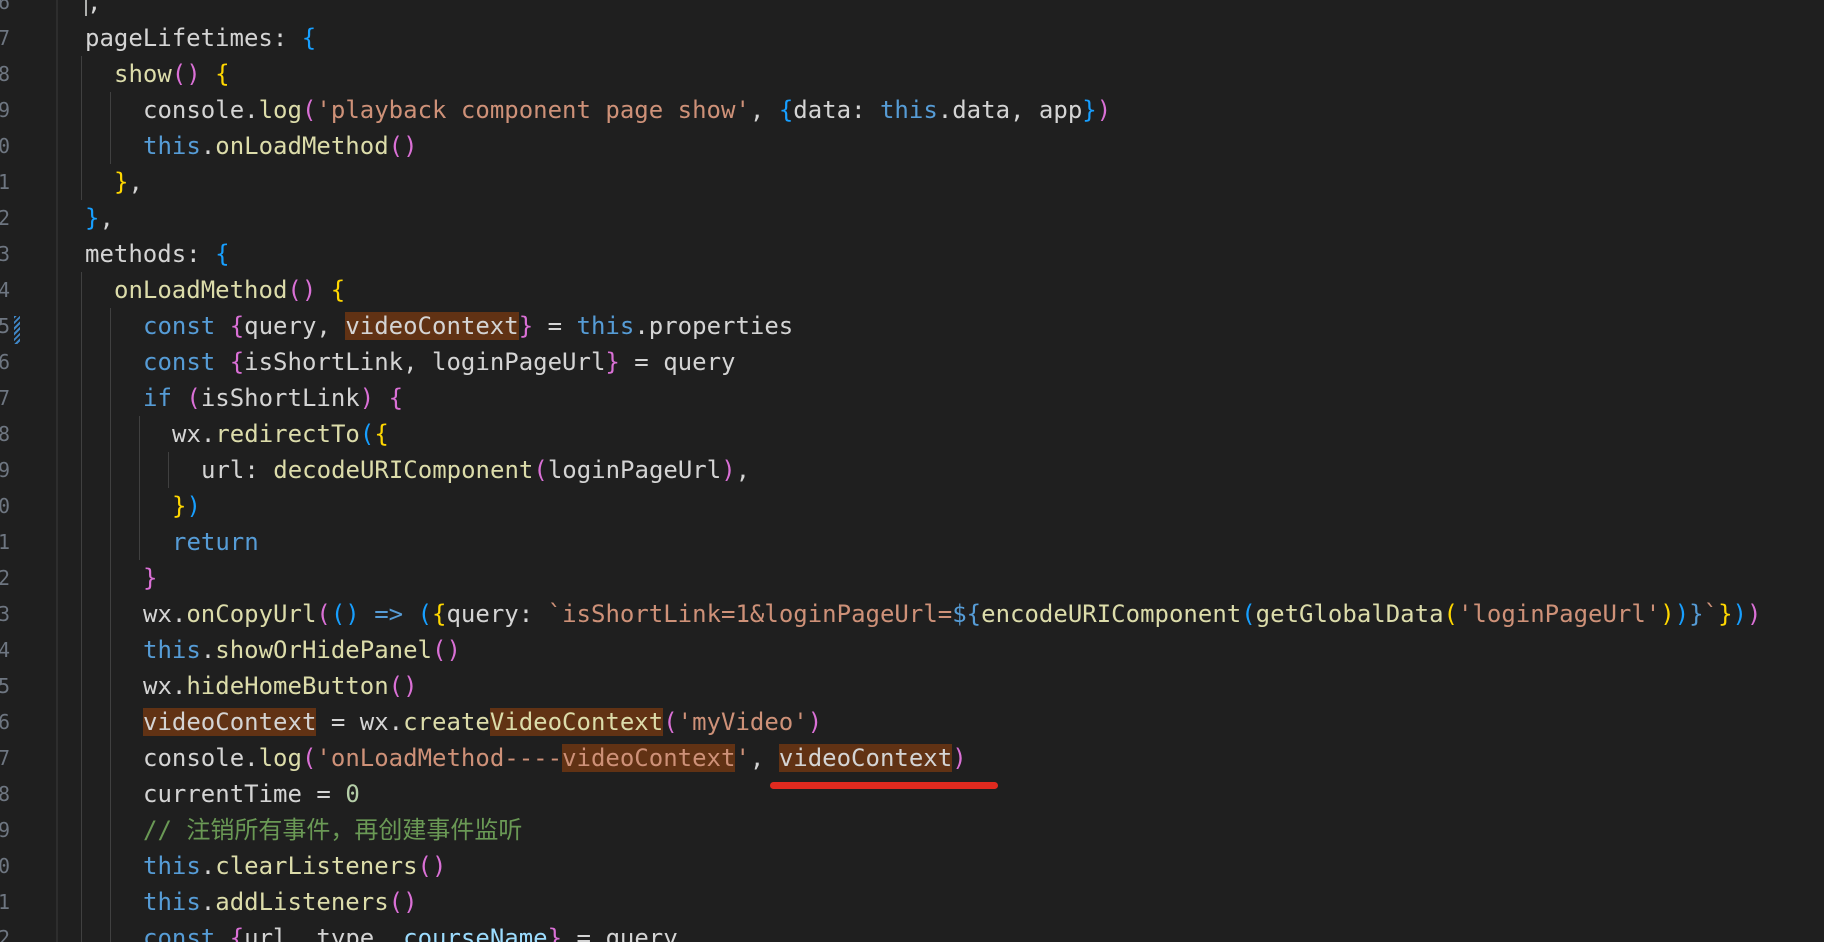 The height and width of the screenshot is (942, 1824). I want to click on code-token: this, so click(172, 902).